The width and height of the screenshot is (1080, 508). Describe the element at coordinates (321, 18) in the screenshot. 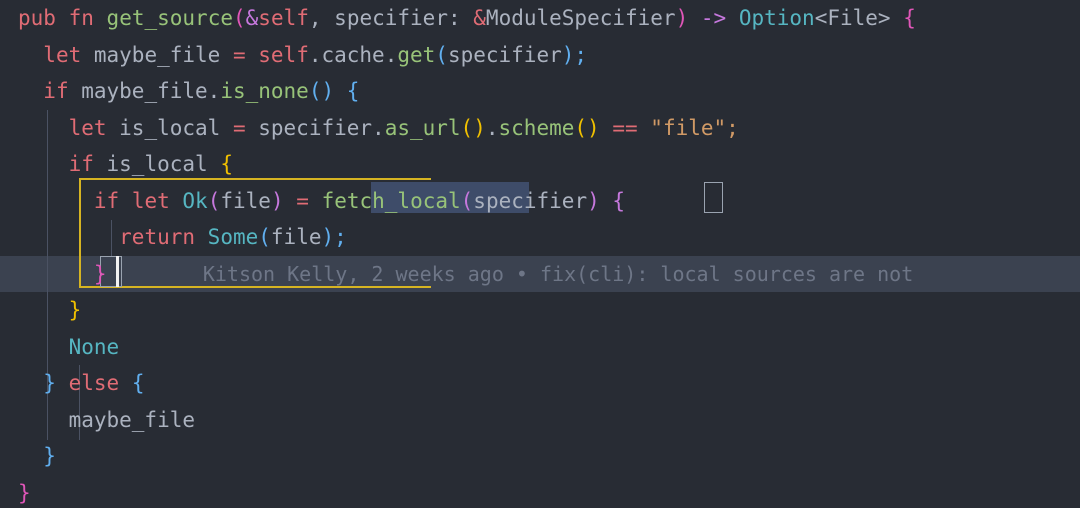

I see `code-token: ,` at that location.